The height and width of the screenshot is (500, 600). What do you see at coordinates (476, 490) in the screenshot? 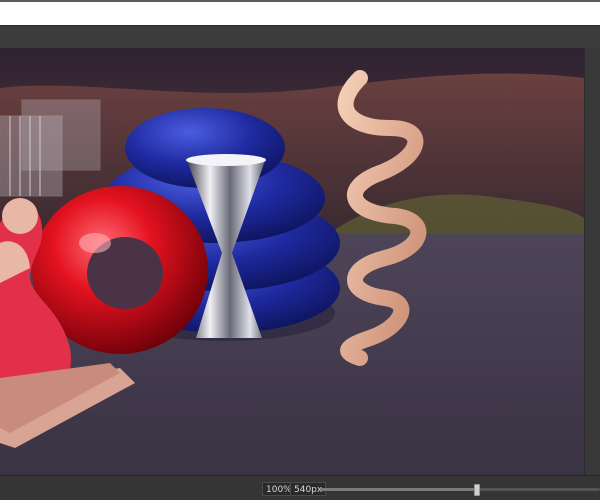
I see `zoom-slider-handle` at bounding box center [476, 490].